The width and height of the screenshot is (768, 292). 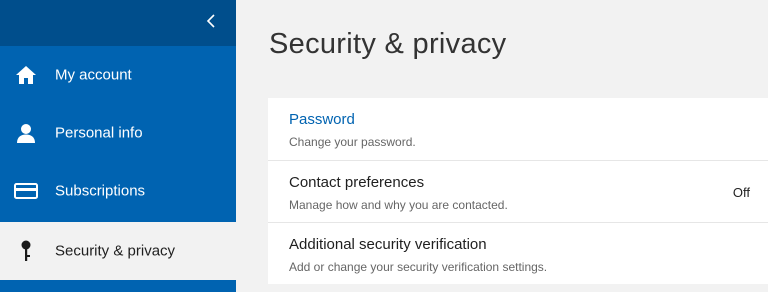 What do you see at coordinates (99, 133) in the screenshot?
I see `sidebar-item-label: Personal info` at bounding box center [99, 133].